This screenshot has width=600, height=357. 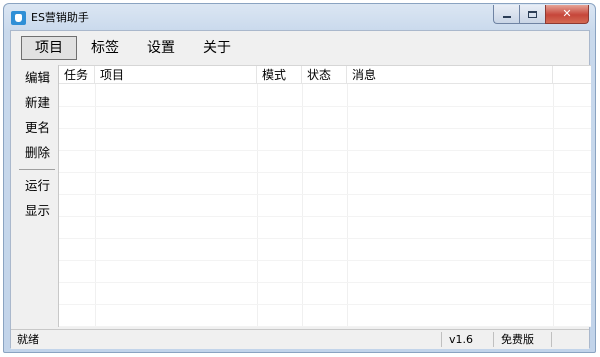 I want to click on close-icon: ✕, so click(x=567, y=13).